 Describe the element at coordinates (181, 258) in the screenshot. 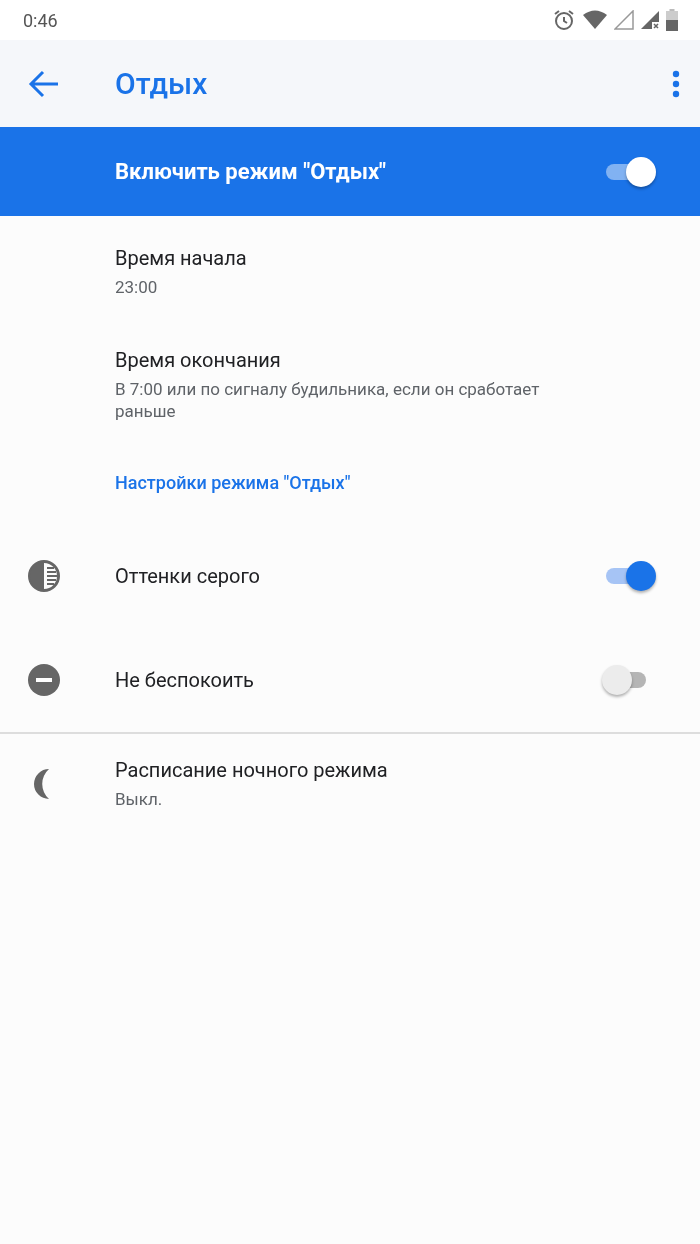

I see `setting-title: Время начала` at that location.